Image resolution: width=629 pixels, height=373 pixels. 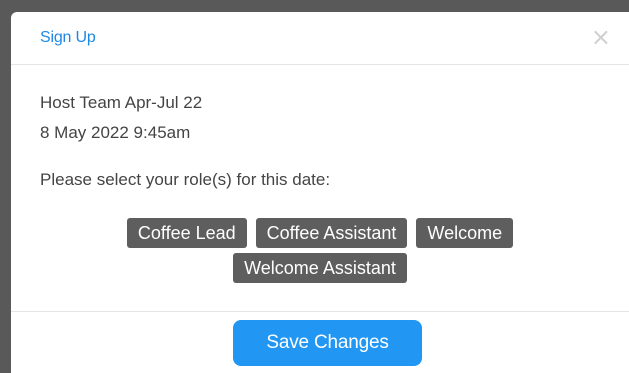 I want to click on save-changes-button: Save Changes, so click(x=327, y=343).